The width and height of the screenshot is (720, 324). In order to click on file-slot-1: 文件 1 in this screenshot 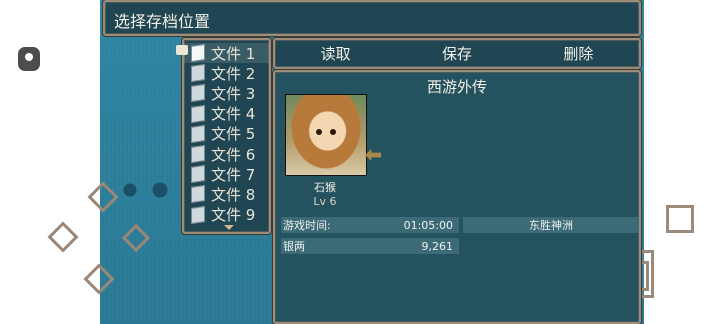, I will do `click(222, 53)`.